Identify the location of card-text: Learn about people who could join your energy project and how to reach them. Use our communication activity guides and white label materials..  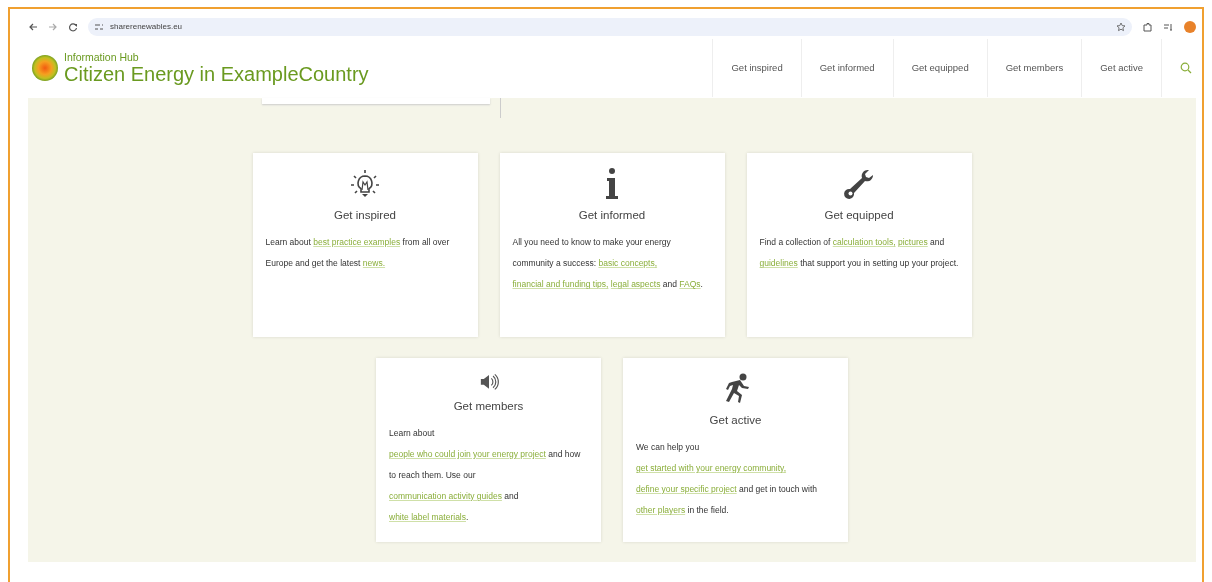
(485, 475).